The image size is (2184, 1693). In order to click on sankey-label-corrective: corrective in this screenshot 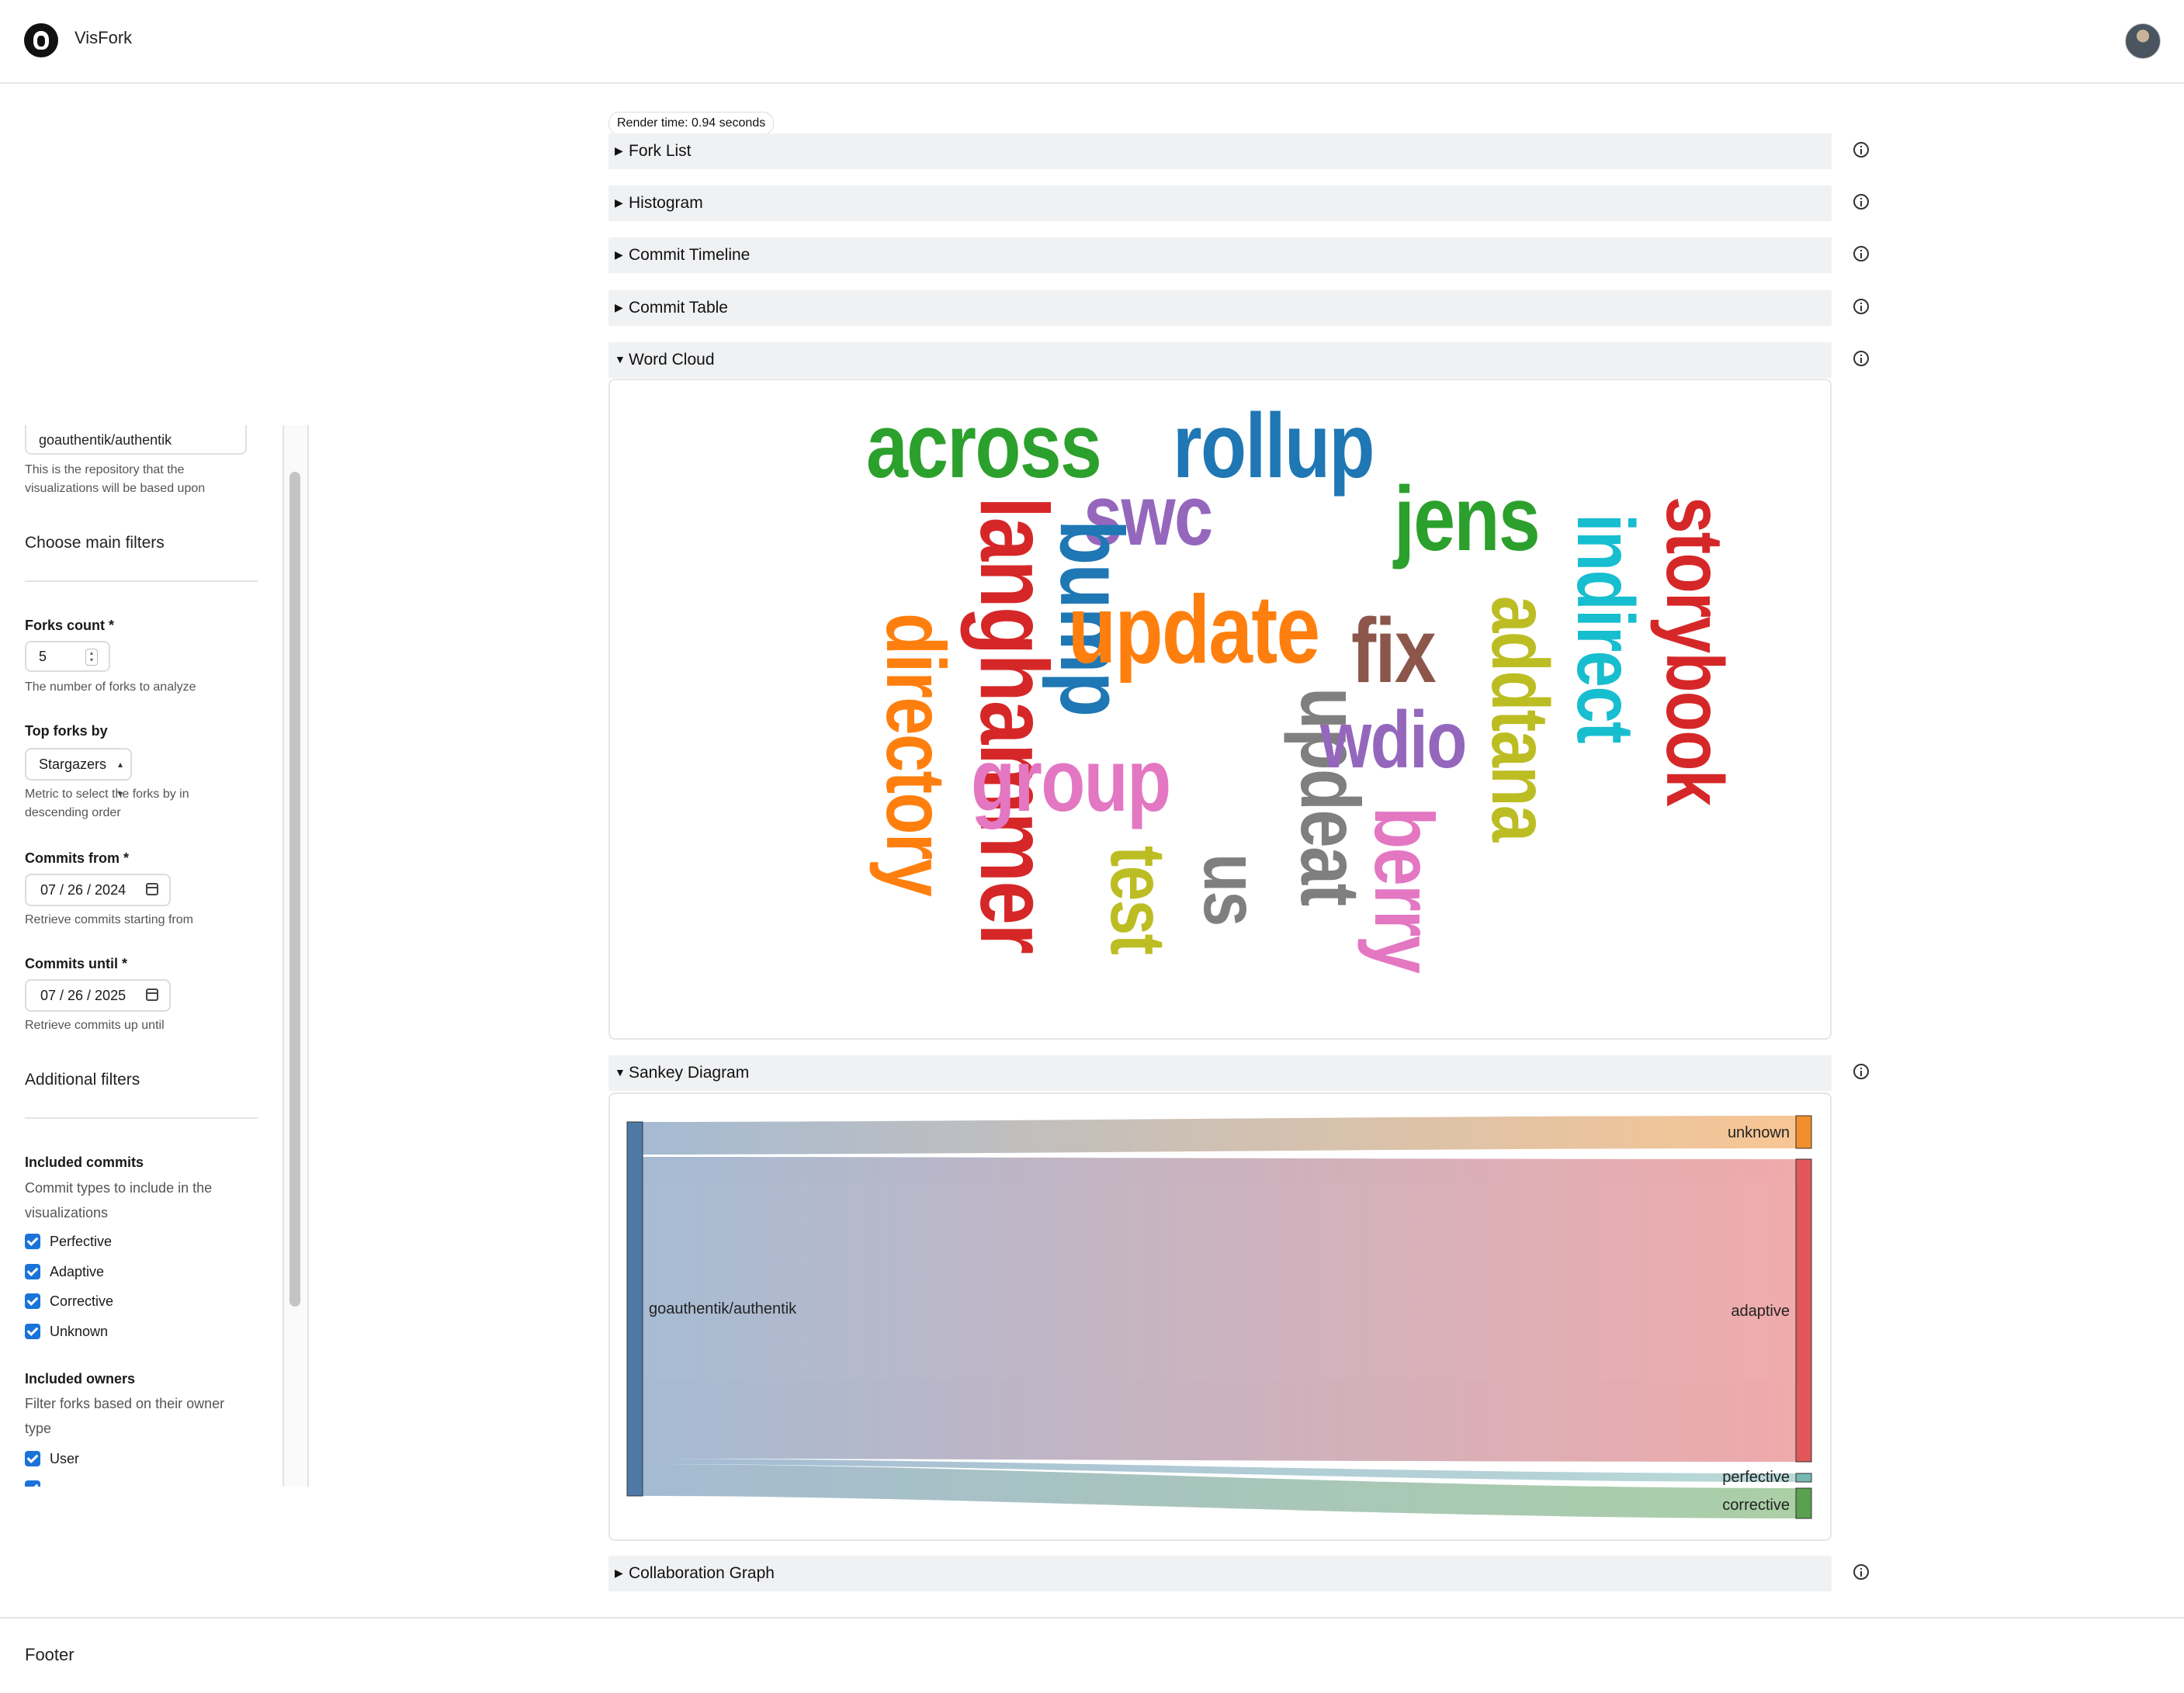, I will do `click(1756, 1505)`.